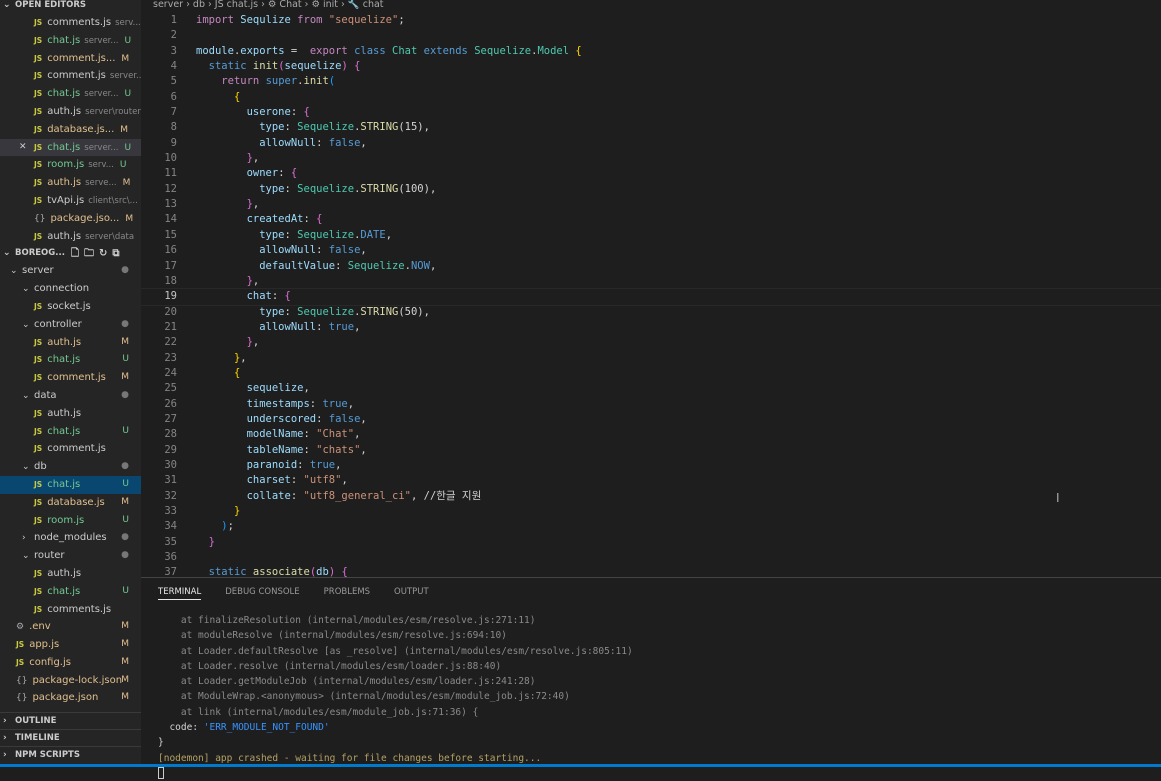  Describe the element at coordinates (23, 148) in the screenshot. I see `close-icon: ✕` at that location.